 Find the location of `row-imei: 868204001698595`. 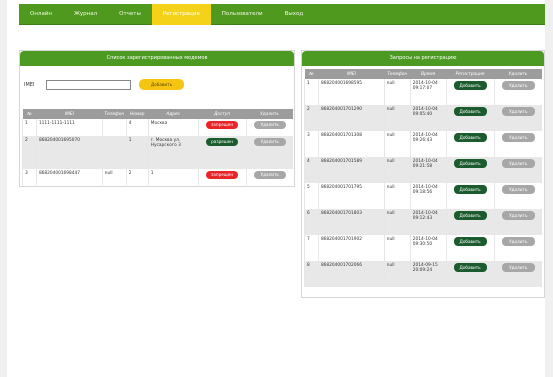

row-imei: 868204001698595 is located at coordinates (351, 92).